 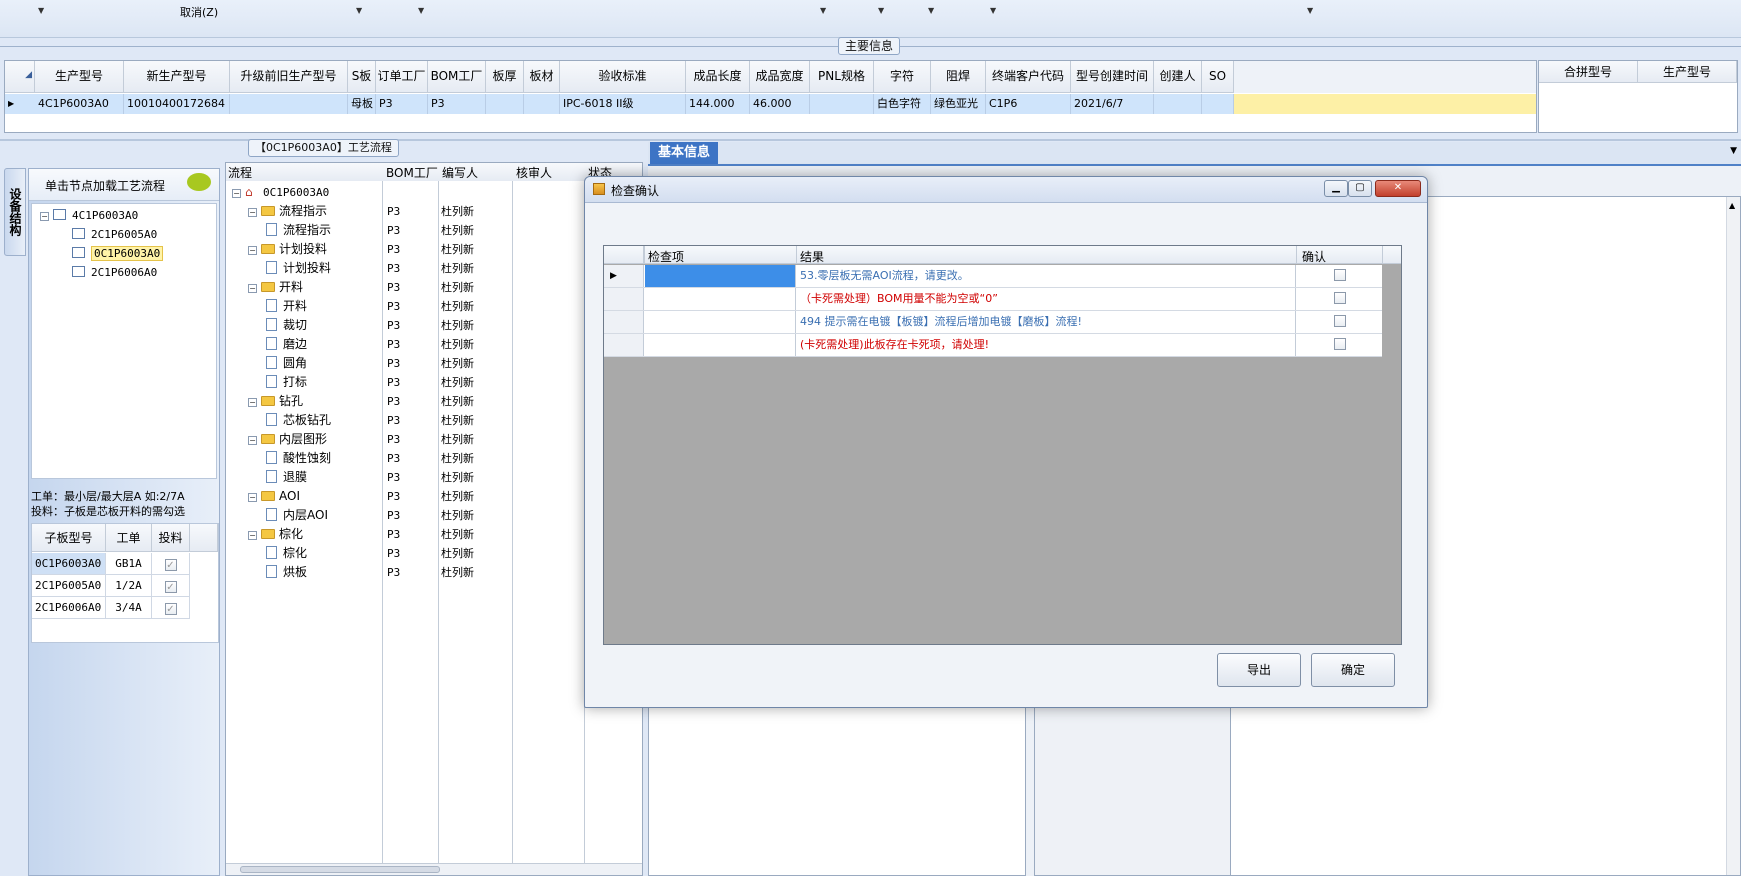 What do you see at coordinates (69, 586) in the screenshot?
I see `table-row: 2C1P6005A0` at bounding box center [69, 586].